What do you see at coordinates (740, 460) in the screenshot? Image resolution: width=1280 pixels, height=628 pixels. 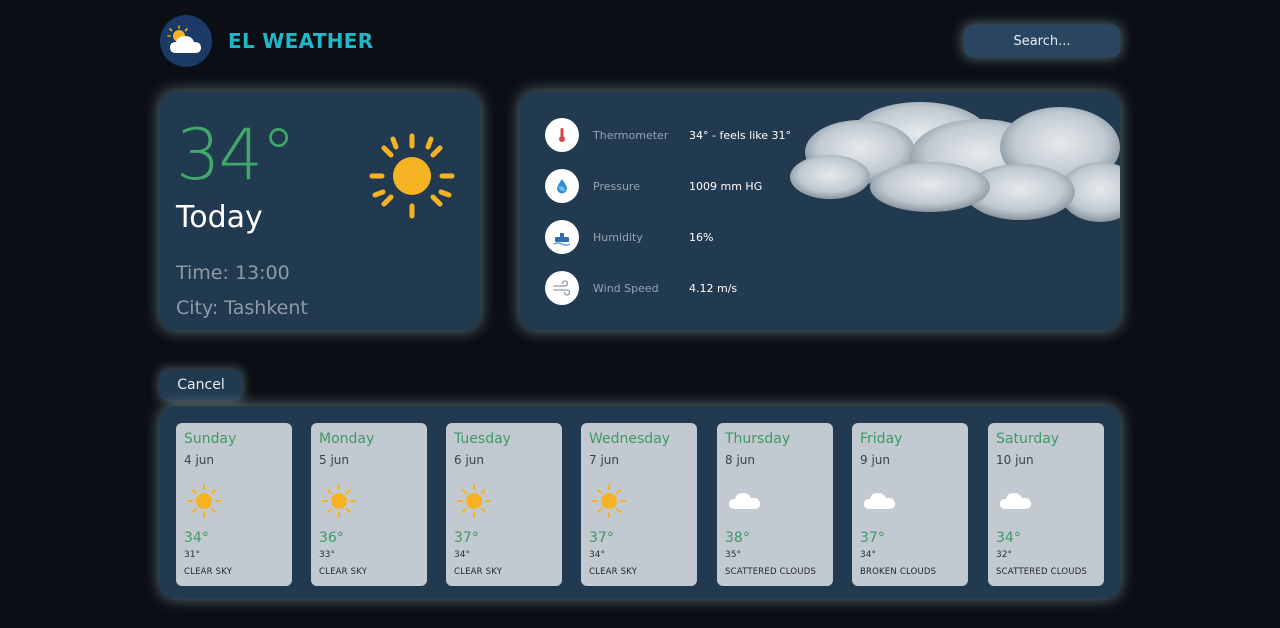 I see `forecast-date: 8 jun` at bounding box center [740, 460].